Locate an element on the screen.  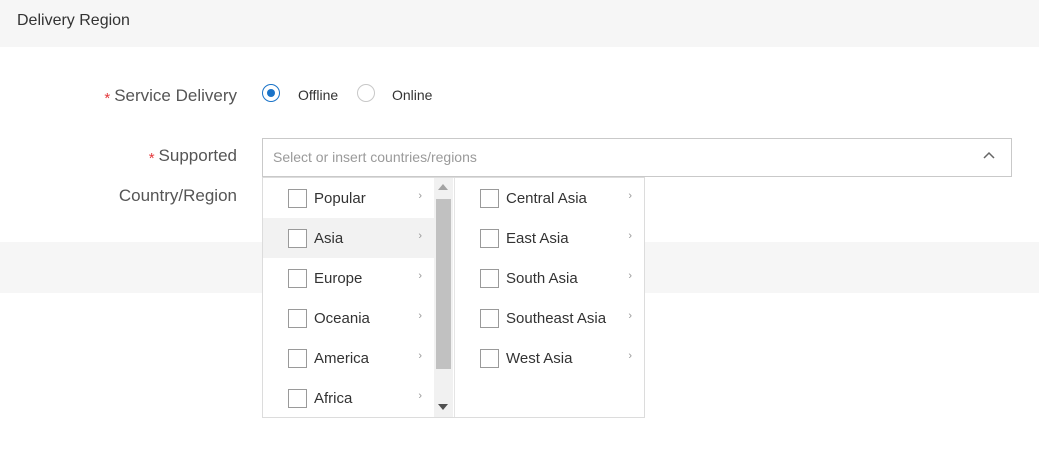
scroll-down-arrow-icon is located at coordinates (443, 407).